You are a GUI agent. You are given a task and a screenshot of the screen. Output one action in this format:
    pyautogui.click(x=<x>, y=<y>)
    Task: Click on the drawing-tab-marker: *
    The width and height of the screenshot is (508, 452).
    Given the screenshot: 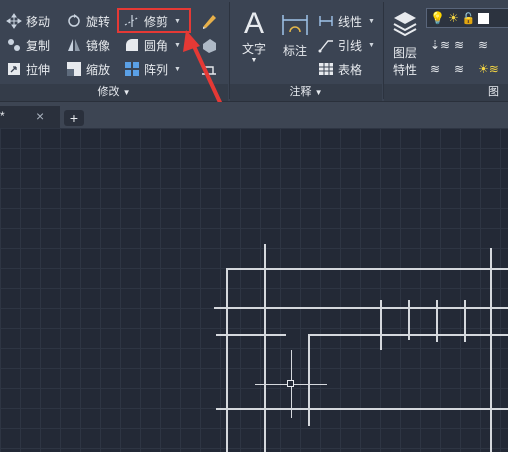 What is the action you would take?
    pyautogui.click(x=2, y=116)
    